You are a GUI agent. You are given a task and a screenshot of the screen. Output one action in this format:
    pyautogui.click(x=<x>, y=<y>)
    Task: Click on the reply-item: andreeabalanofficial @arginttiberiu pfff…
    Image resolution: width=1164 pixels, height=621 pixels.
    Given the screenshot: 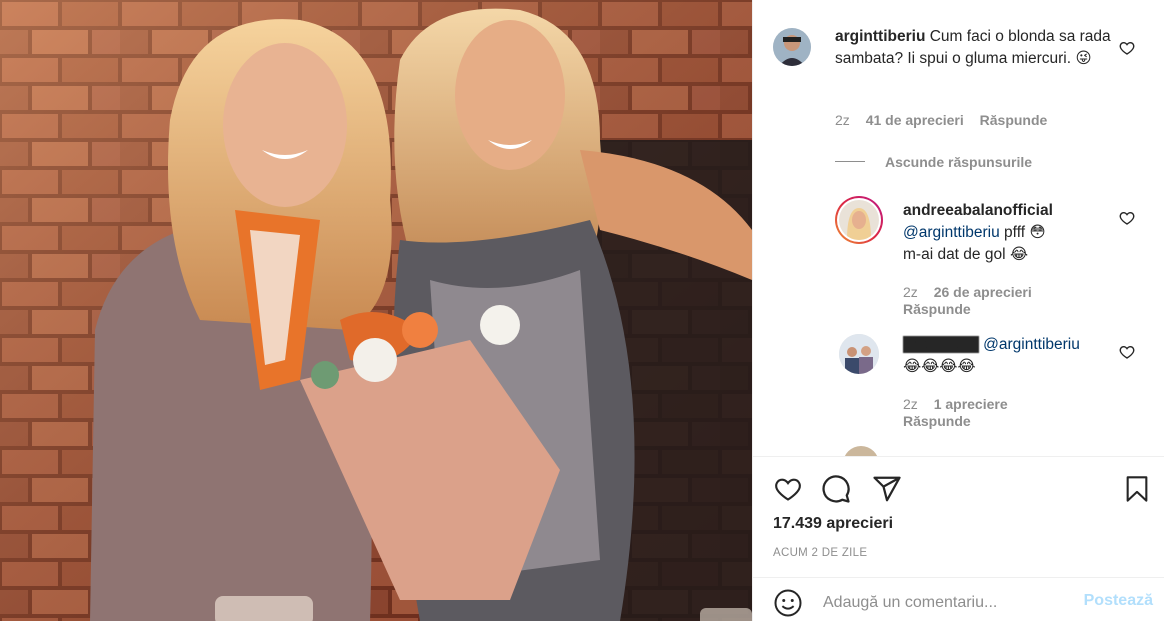 What is the action you would take?
    pyautogui.click(x=995, y=261)
    